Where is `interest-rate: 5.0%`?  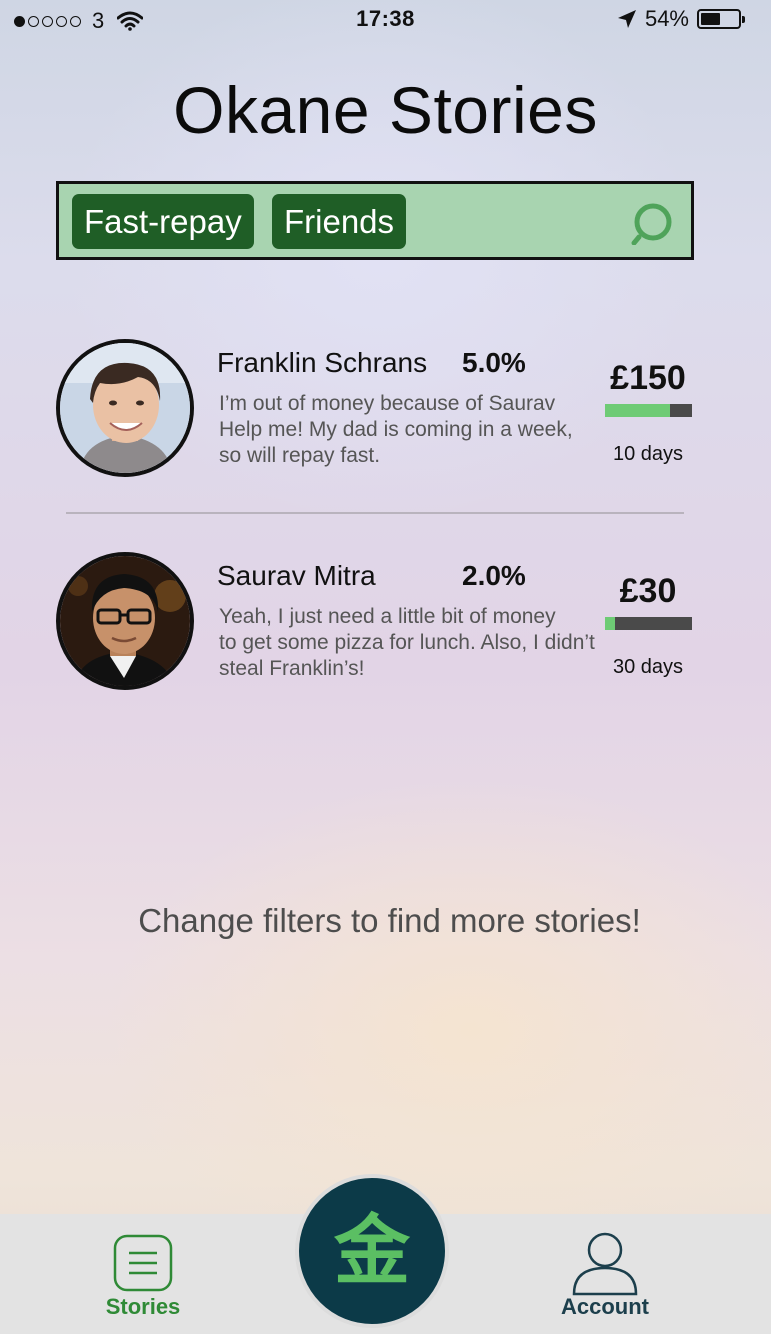
interest-rate: 5.0% is located at coordinates (494, 362).